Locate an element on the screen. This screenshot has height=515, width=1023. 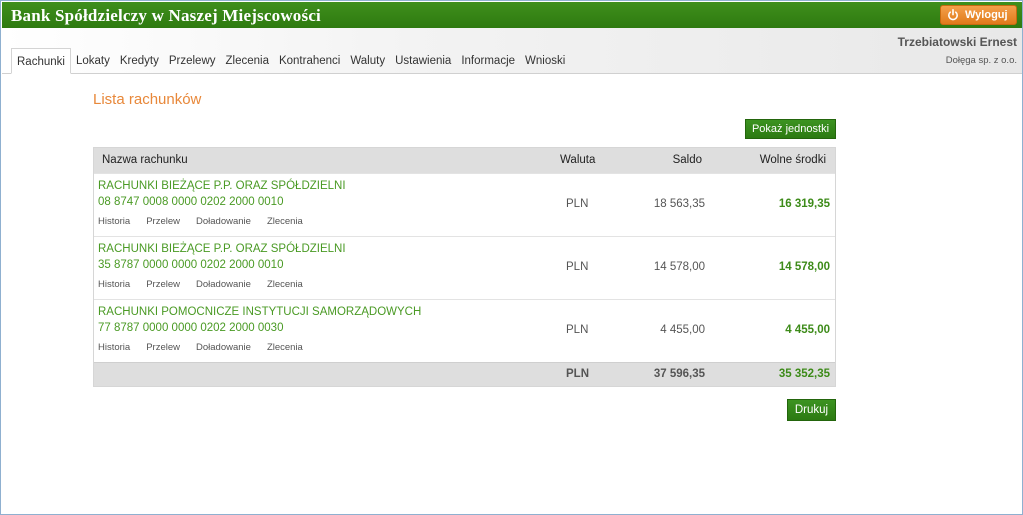
user-name: Trzebiatowski Ernest is located at coordinates (957, 42).